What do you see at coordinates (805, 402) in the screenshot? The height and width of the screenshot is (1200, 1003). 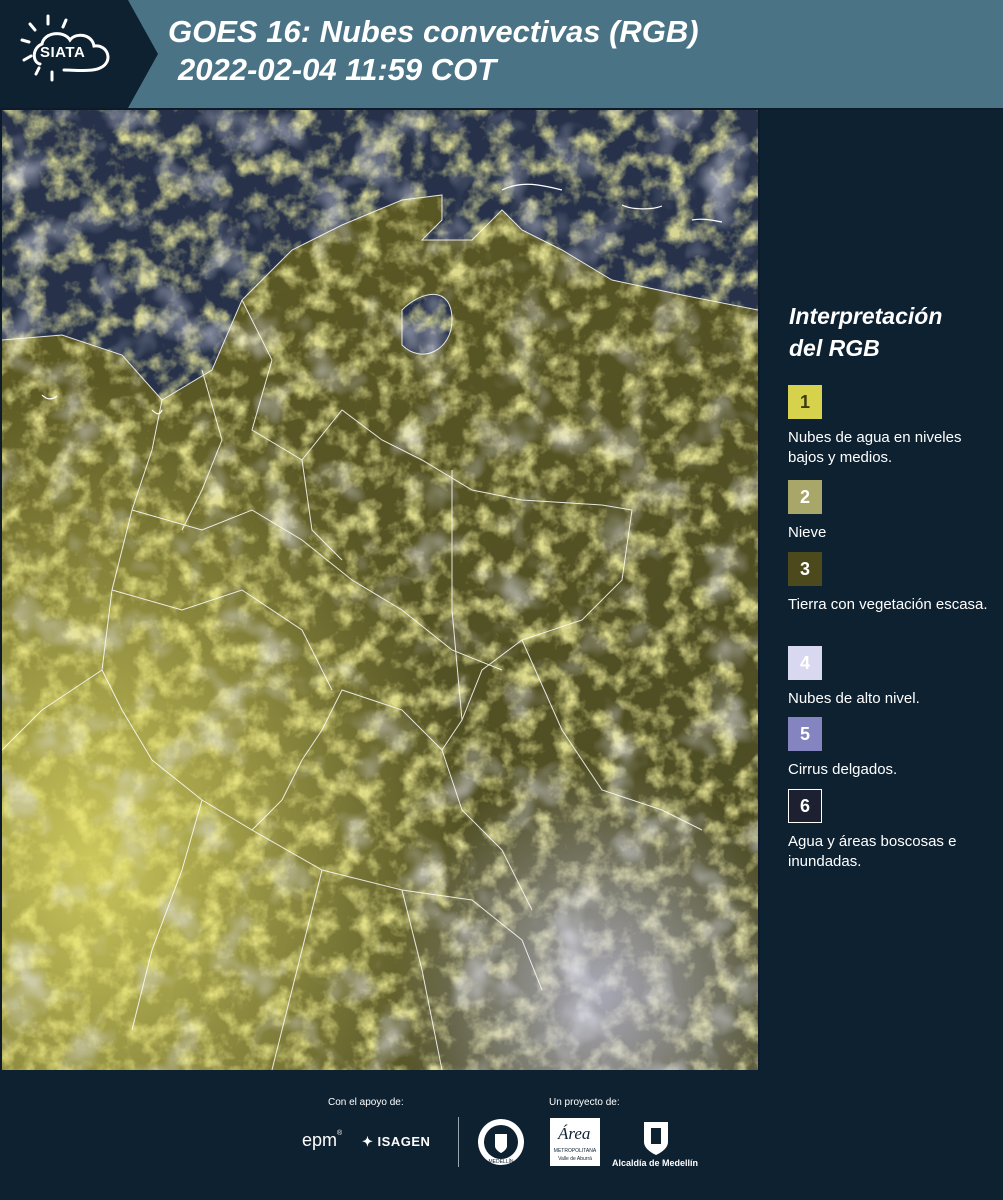 I see `legend-swatch-1: 1` at bounding box center [805, 402].